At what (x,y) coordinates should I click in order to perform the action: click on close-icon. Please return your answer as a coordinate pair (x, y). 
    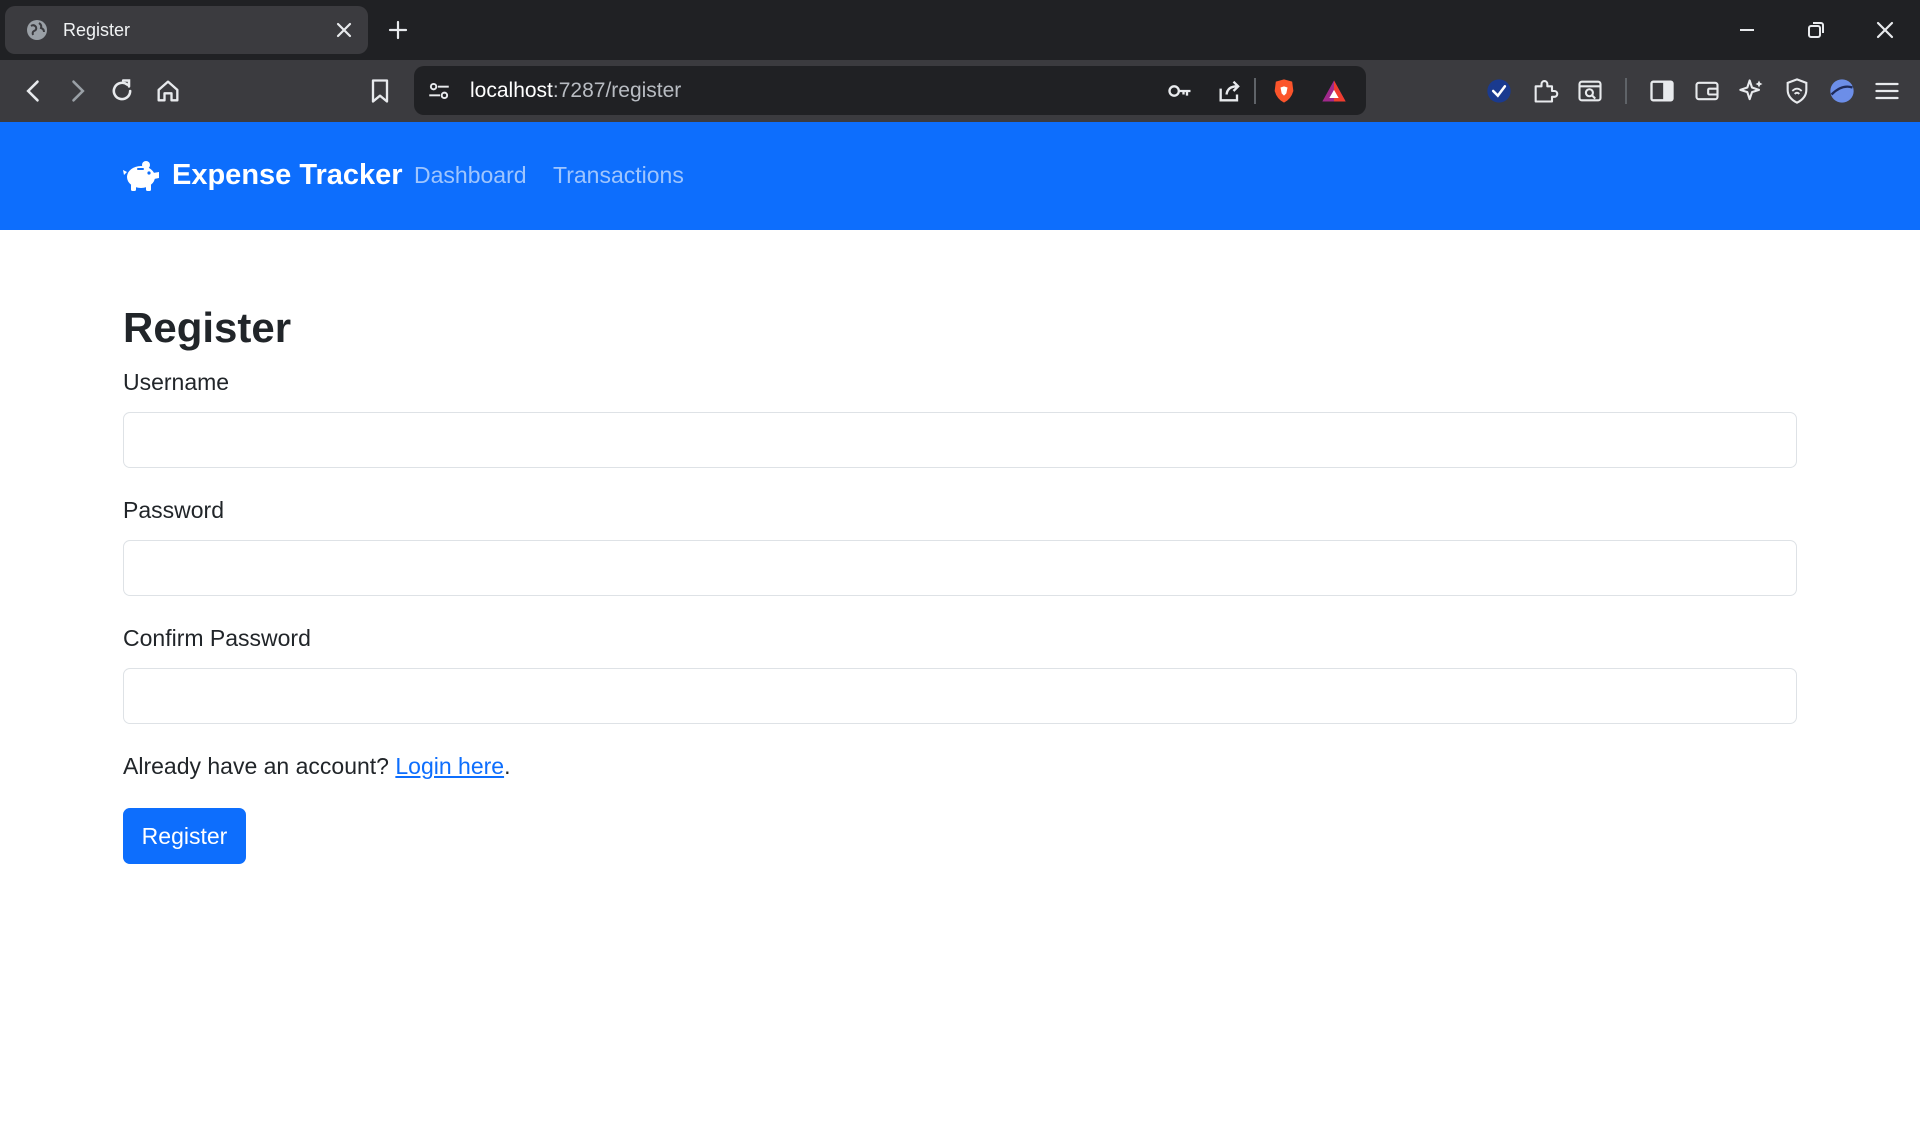
    Looking at the image, I should click on (344, 30).